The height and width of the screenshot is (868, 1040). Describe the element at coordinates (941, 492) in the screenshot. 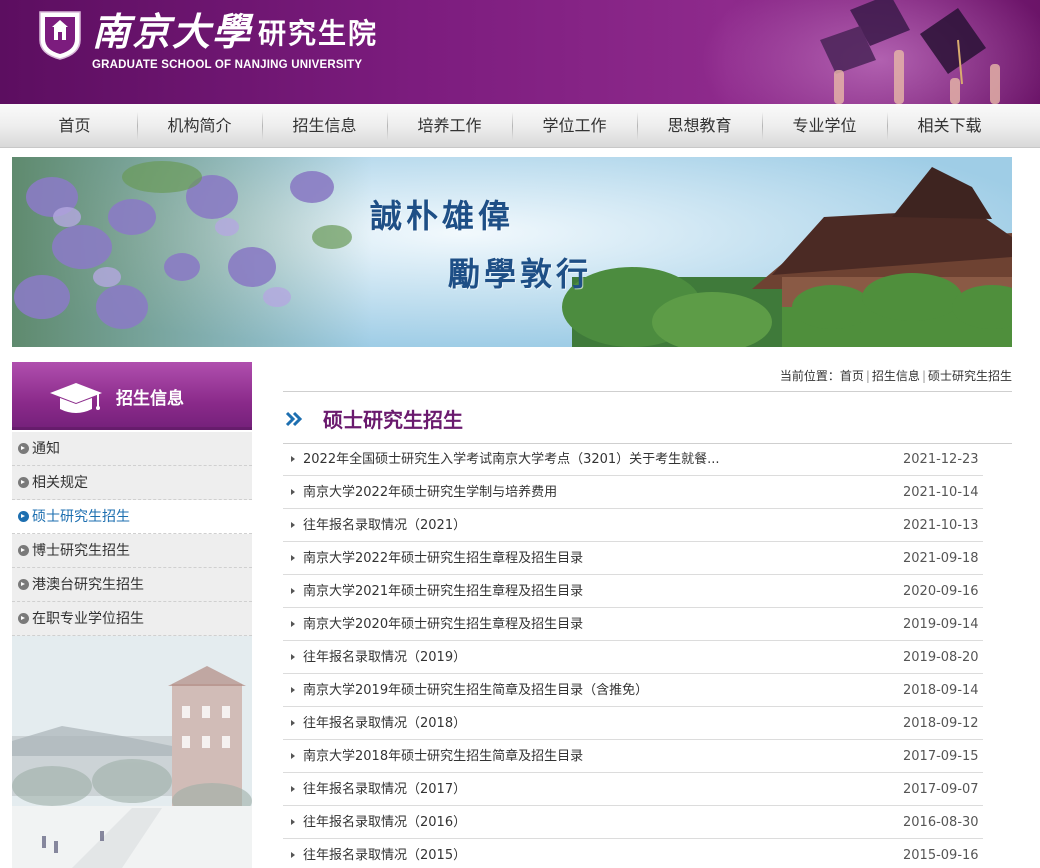

I see `news-date: 2021-10-14` at that location.